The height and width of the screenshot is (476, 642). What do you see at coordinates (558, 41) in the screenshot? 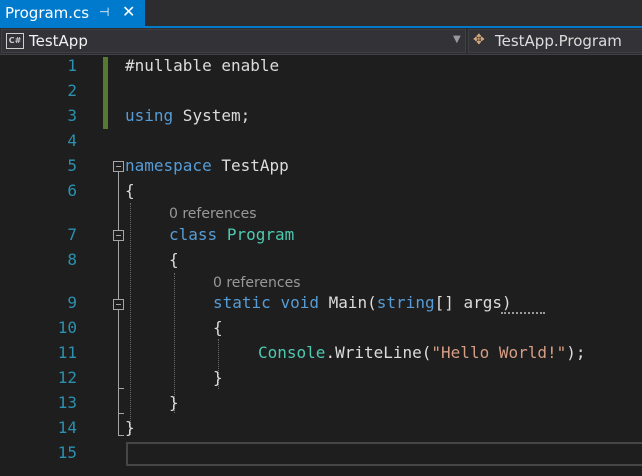
I see `member-name: TestApp.Program` at bounding box center [558, 41].